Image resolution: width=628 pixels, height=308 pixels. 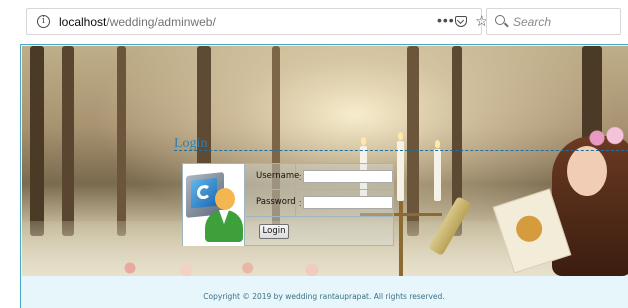 What do you see at coordinates (274, 231) in the screenshot?
I see `login-button: Login` at bounding box center [274, 231].